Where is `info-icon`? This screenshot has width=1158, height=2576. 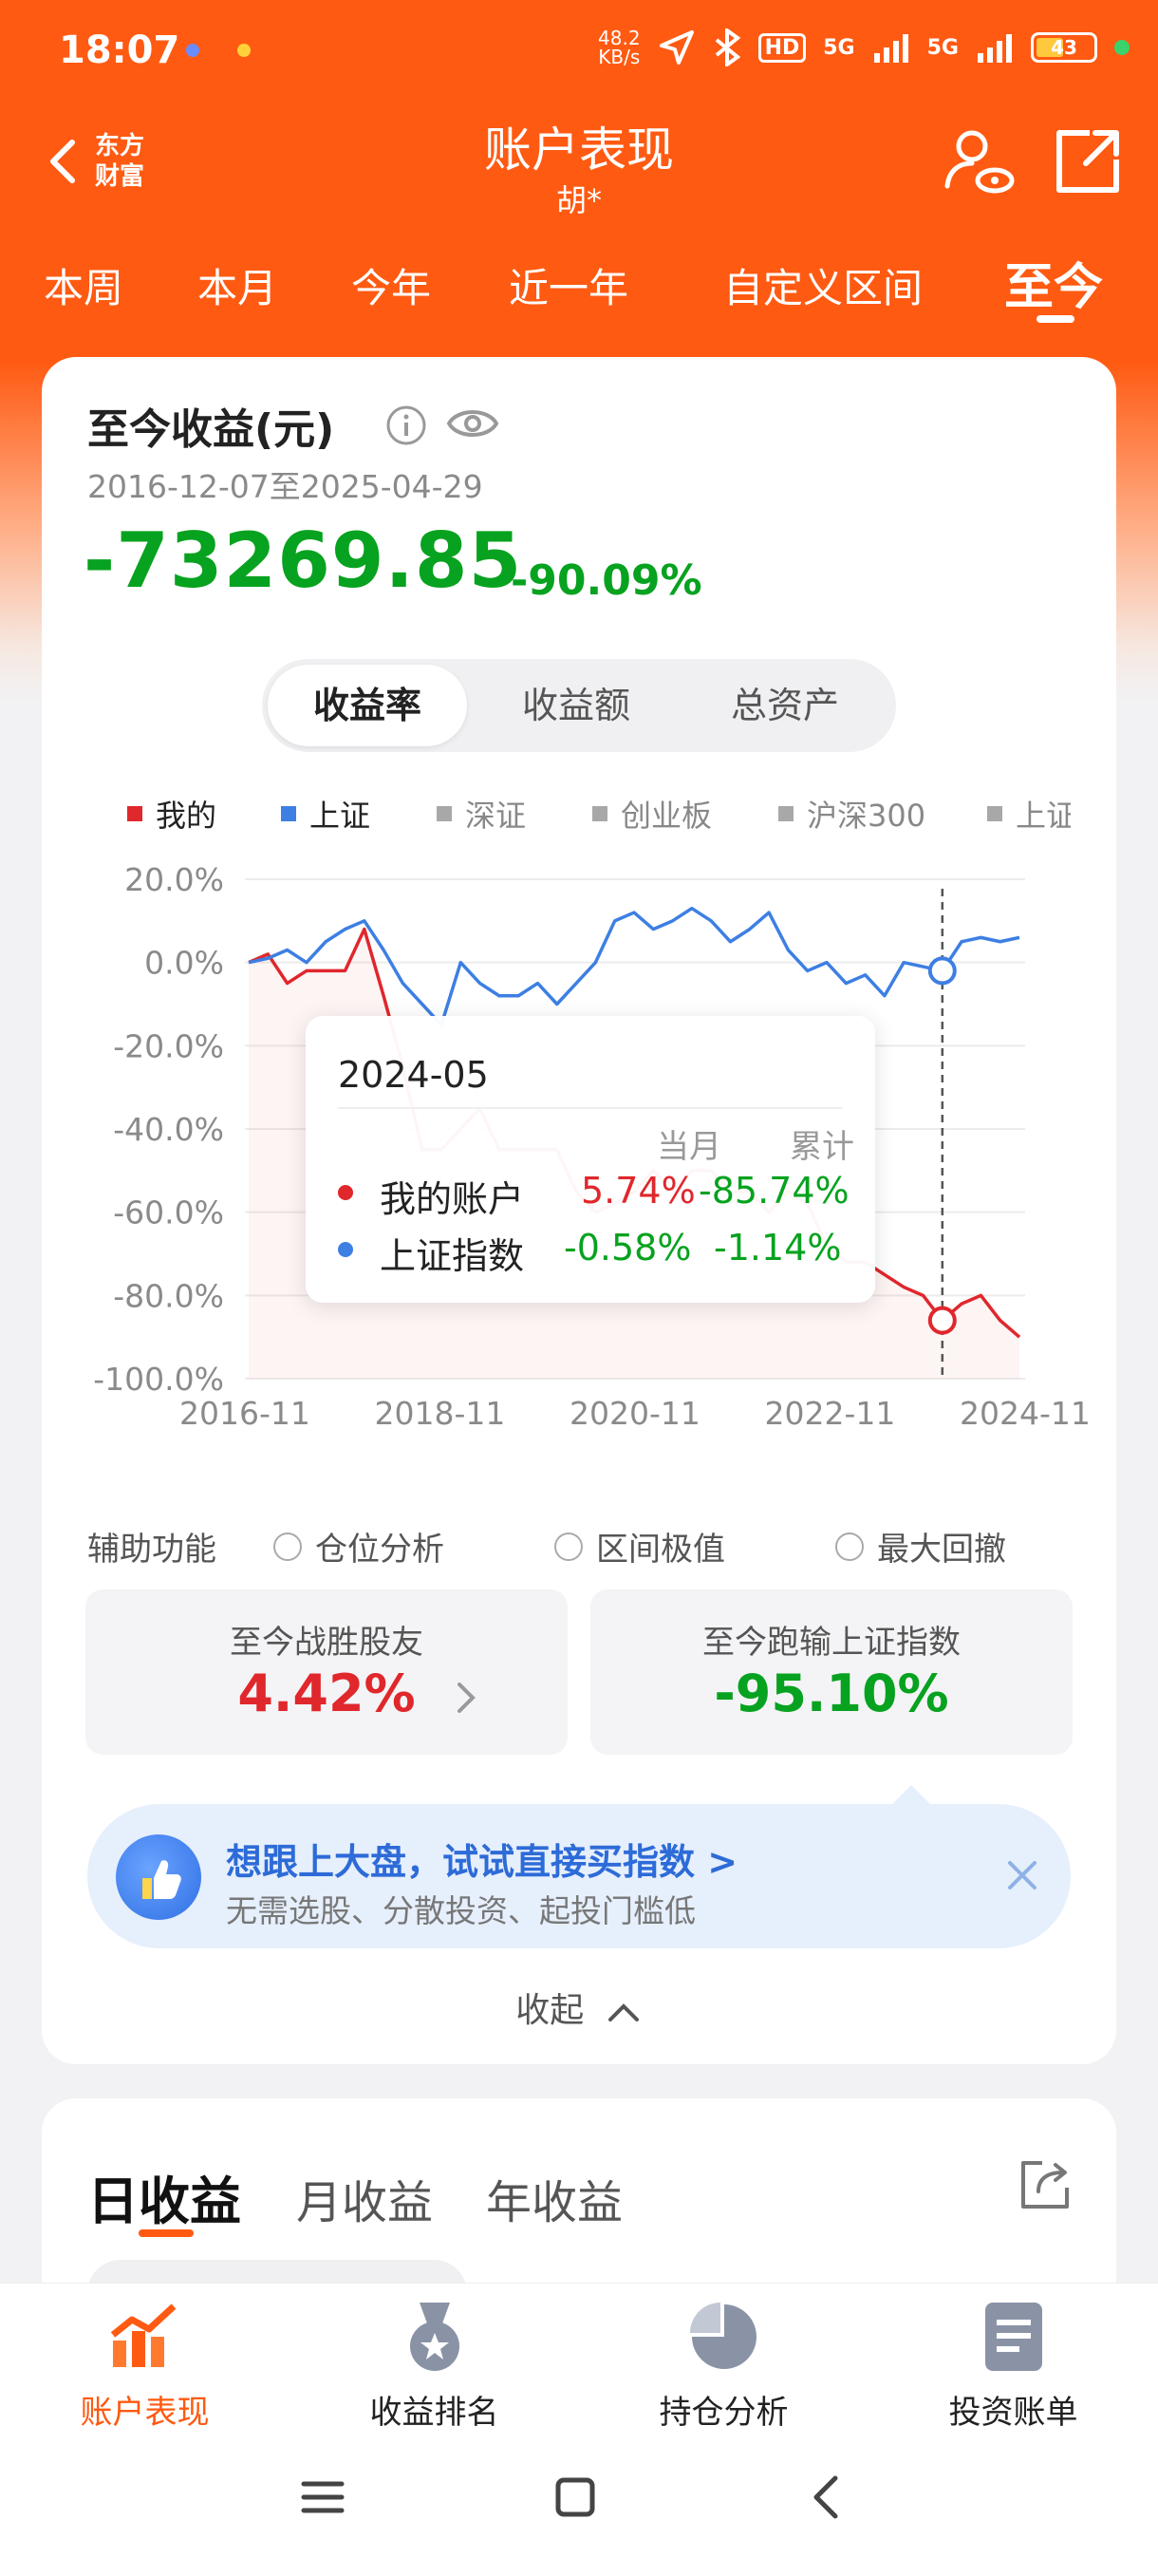 info-icon is located at coordinates (406, 425).